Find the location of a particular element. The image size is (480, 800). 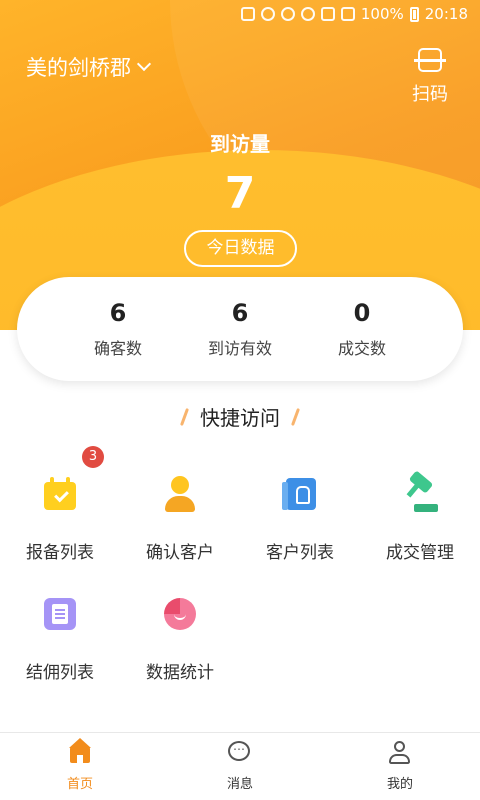

quick-access-title: 快捷访问 is located at coordinates (240, 418).